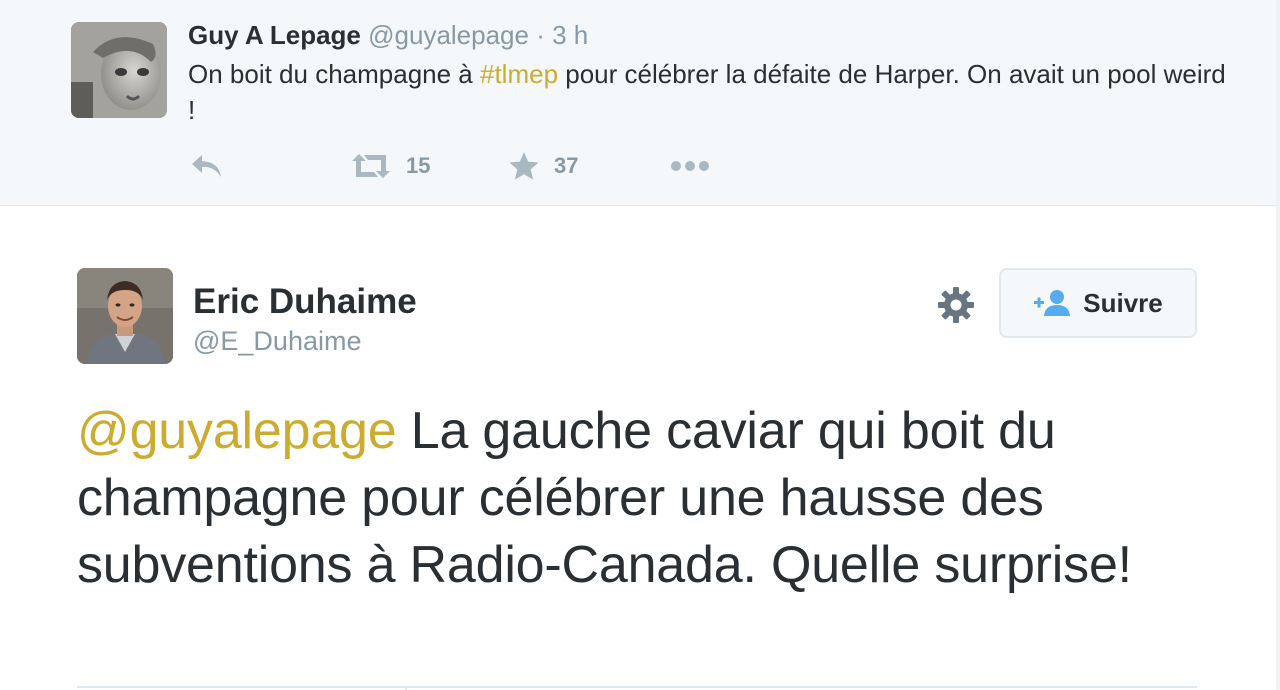 The width and height of the screenshot is (1280, 690). Describe the element at coordinates (371, 166) in the screenshot. I see `retweet-icon` at that location.